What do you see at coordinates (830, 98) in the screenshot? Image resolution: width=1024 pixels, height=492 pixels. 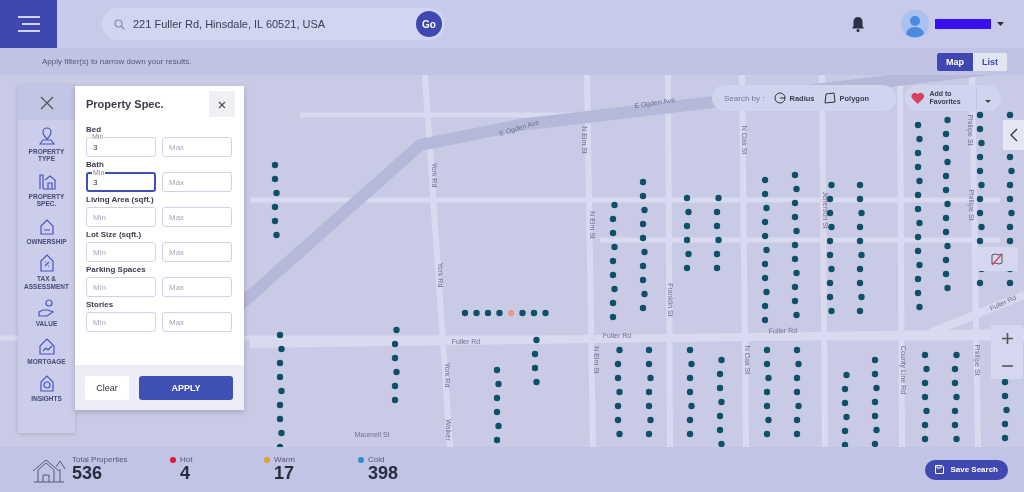 I see `polygon-icon` at bounding box center [830, 98].